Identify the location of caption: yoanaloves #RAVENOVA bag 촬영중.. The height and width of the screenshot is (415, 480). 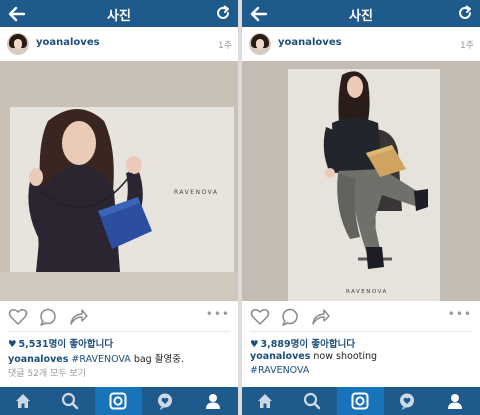
(96, 358).